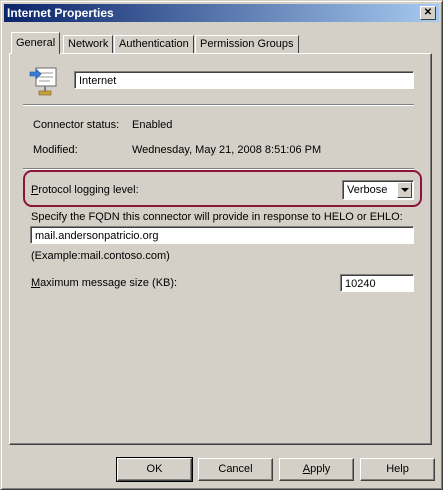  I want to click on modified-value: Wednesday, May 21, 2008 8:51:06 PM, so click(227, 150).